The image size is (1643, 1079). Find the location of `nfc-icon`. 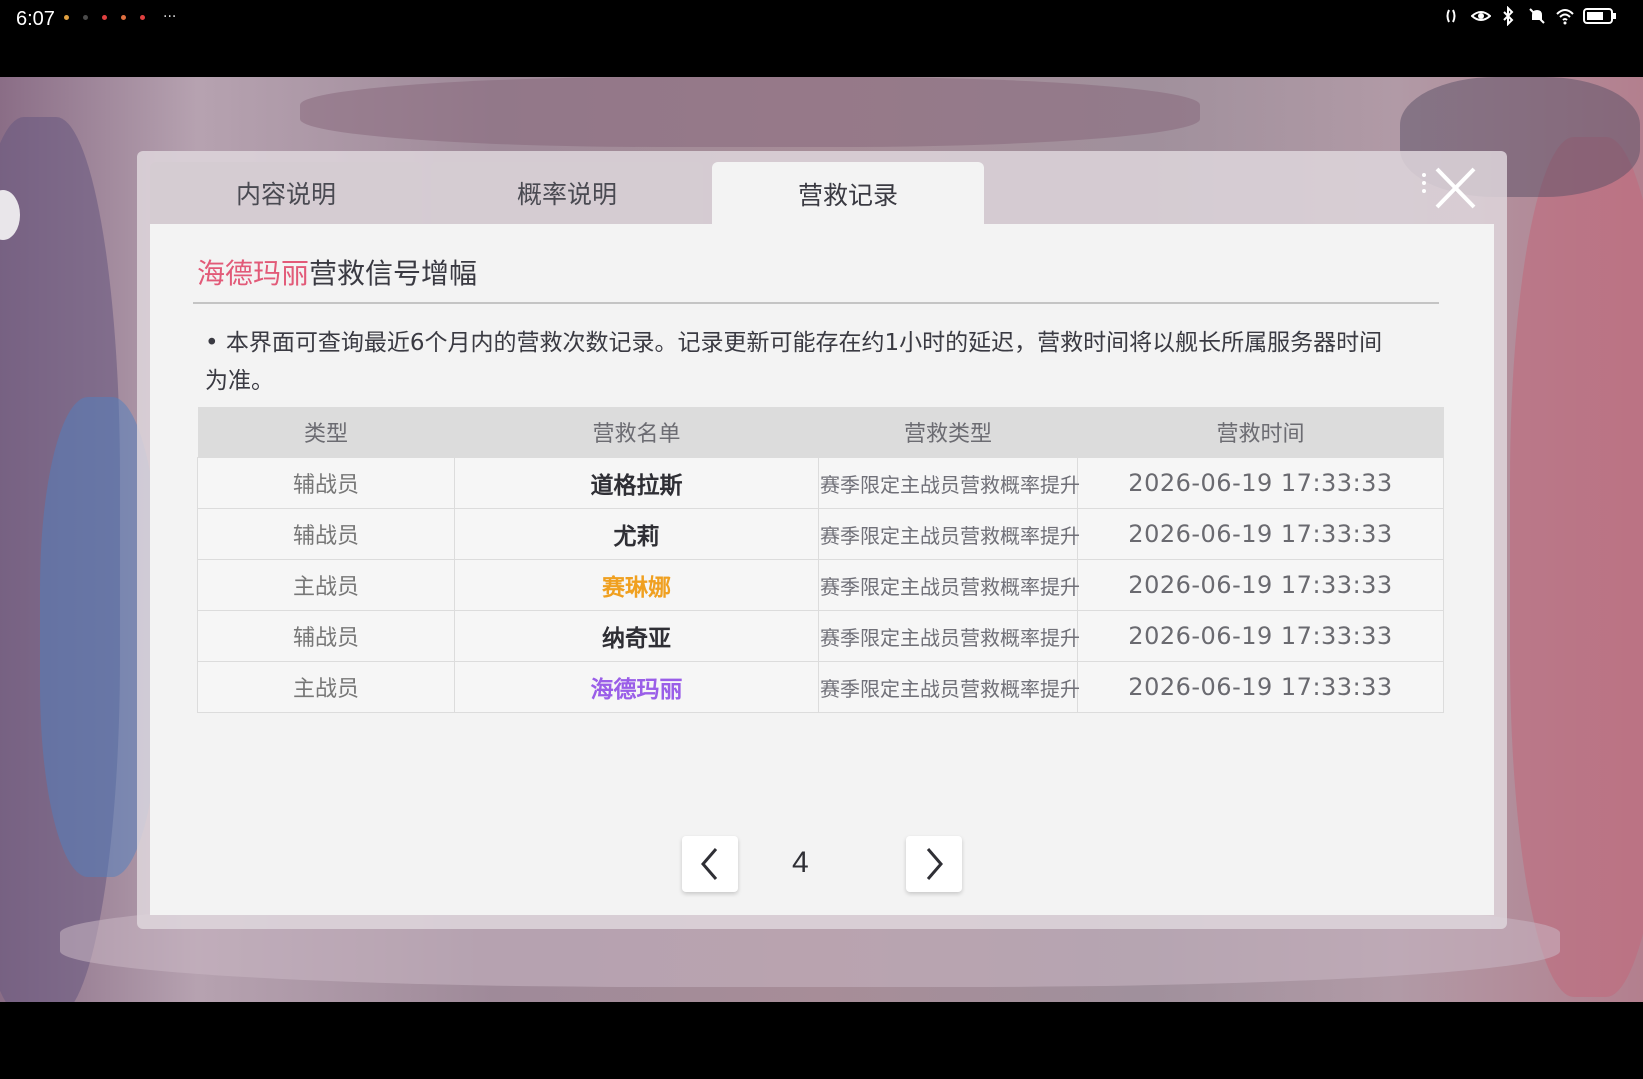

nfc-icon is located at coordinates (1451, 16).